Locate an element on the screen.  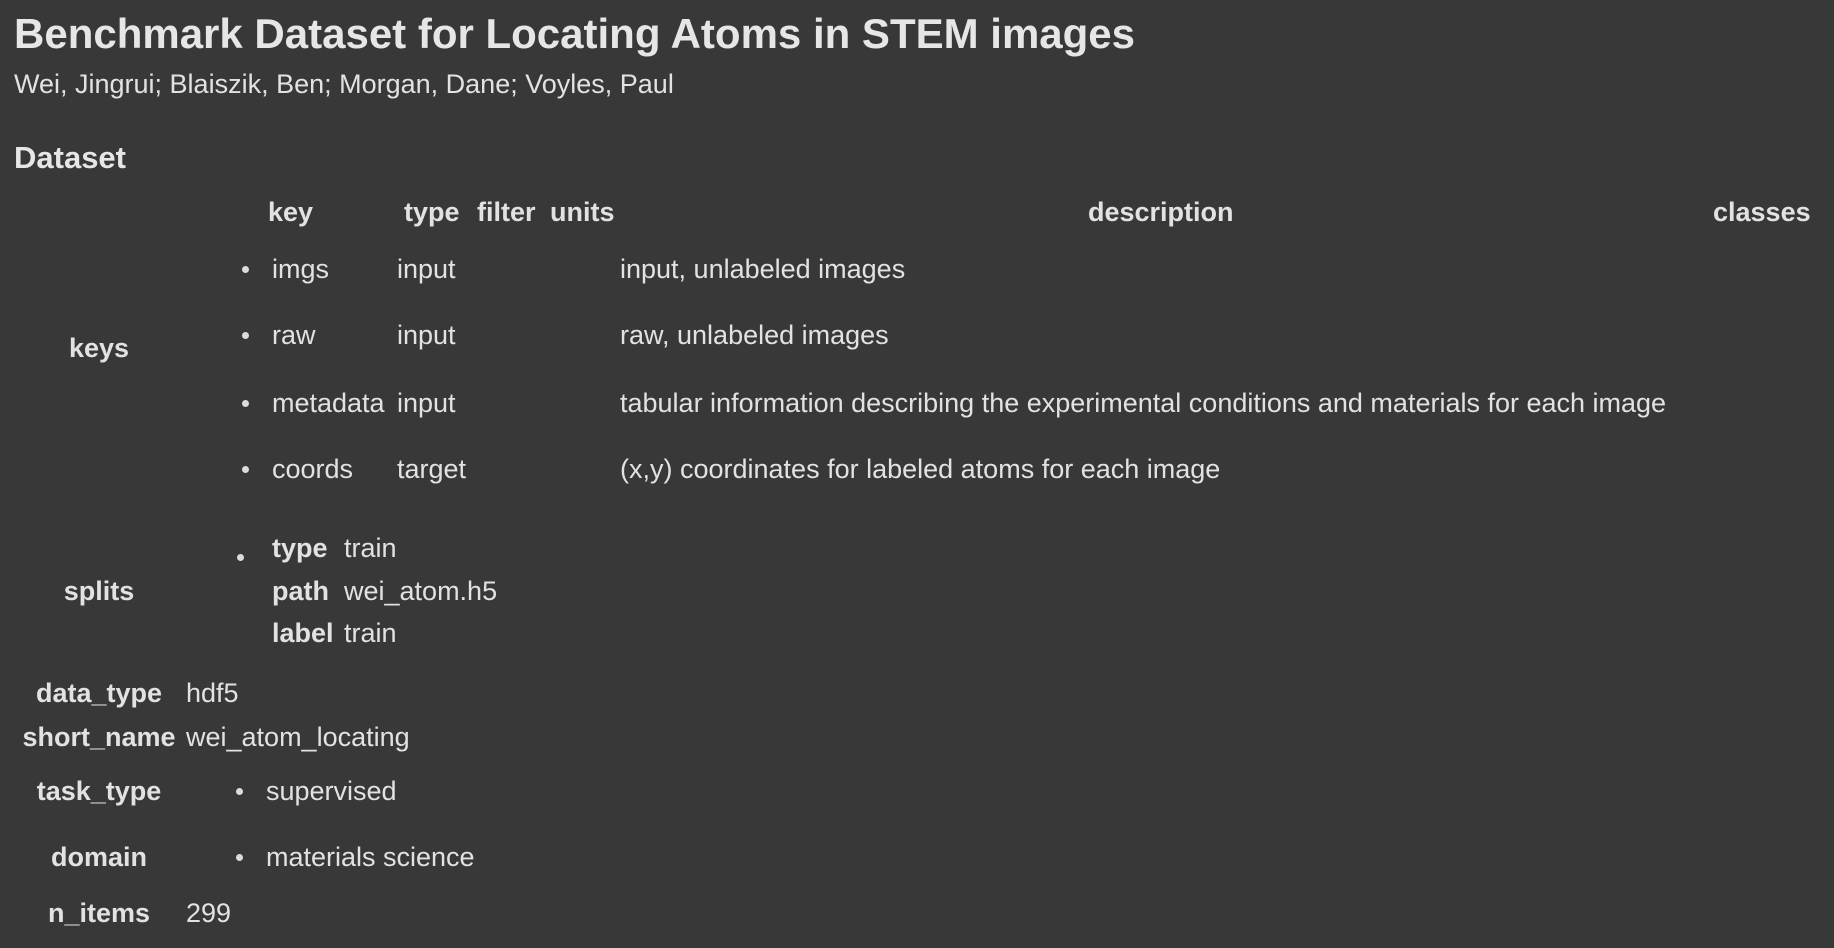
row-label-domain: domain is located at coordinates (99, 857).